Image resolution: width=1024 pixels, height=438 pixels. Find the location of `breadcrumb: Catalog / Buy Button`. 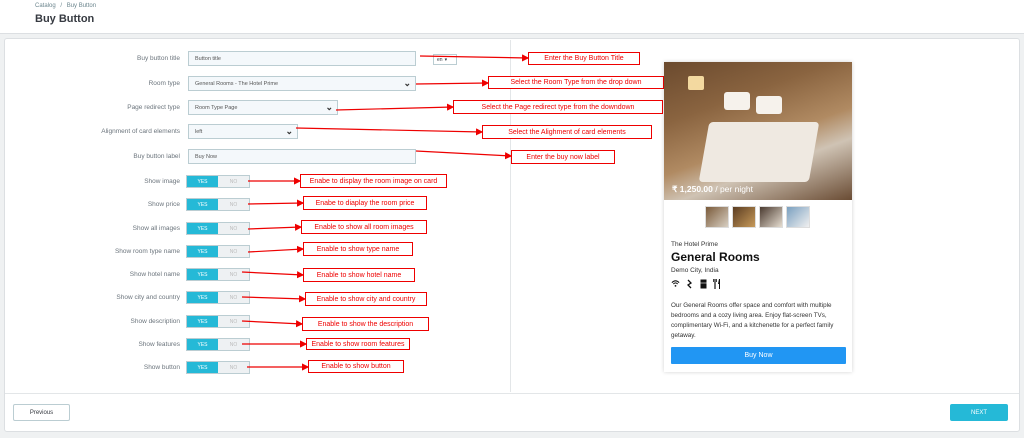

breadcrumb: Catalog / Buy Button is located at coordinates (67, 6).